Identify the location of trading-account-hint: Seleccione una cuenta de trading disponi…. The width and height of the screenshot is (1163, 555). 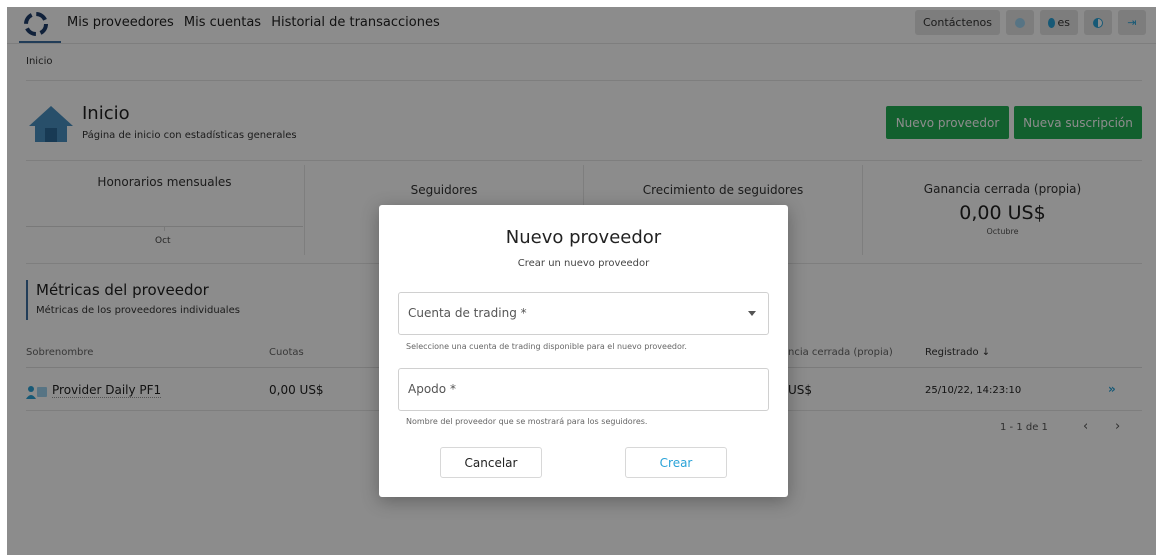
(546, 346).